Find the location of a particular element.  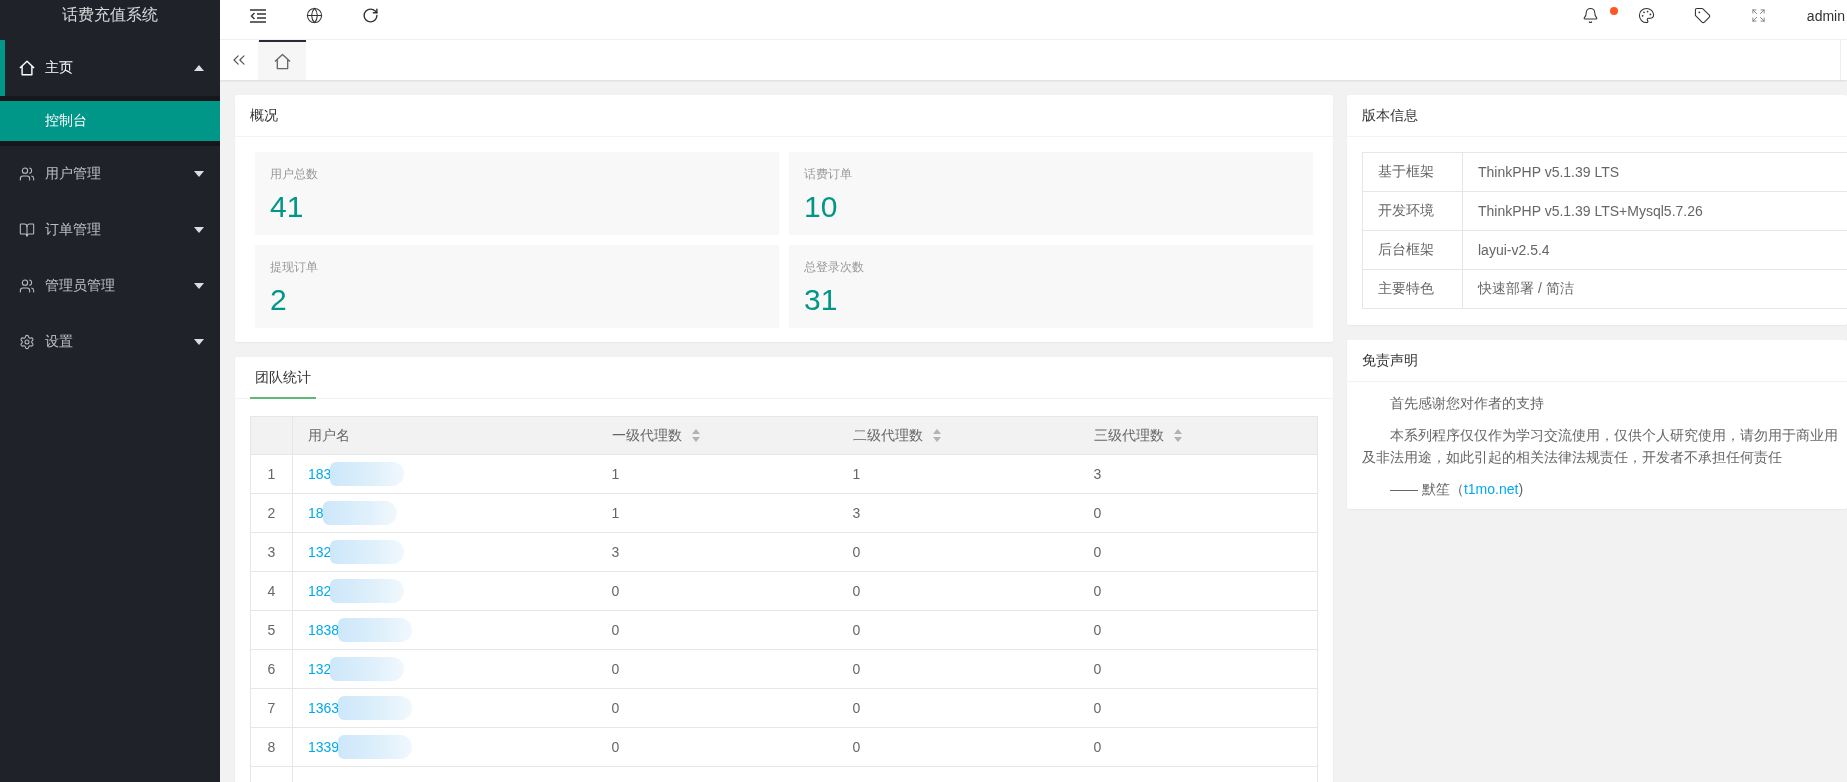

signature-line: —— 默笙（t1mo.net) is located at coordinates (1456, 489).